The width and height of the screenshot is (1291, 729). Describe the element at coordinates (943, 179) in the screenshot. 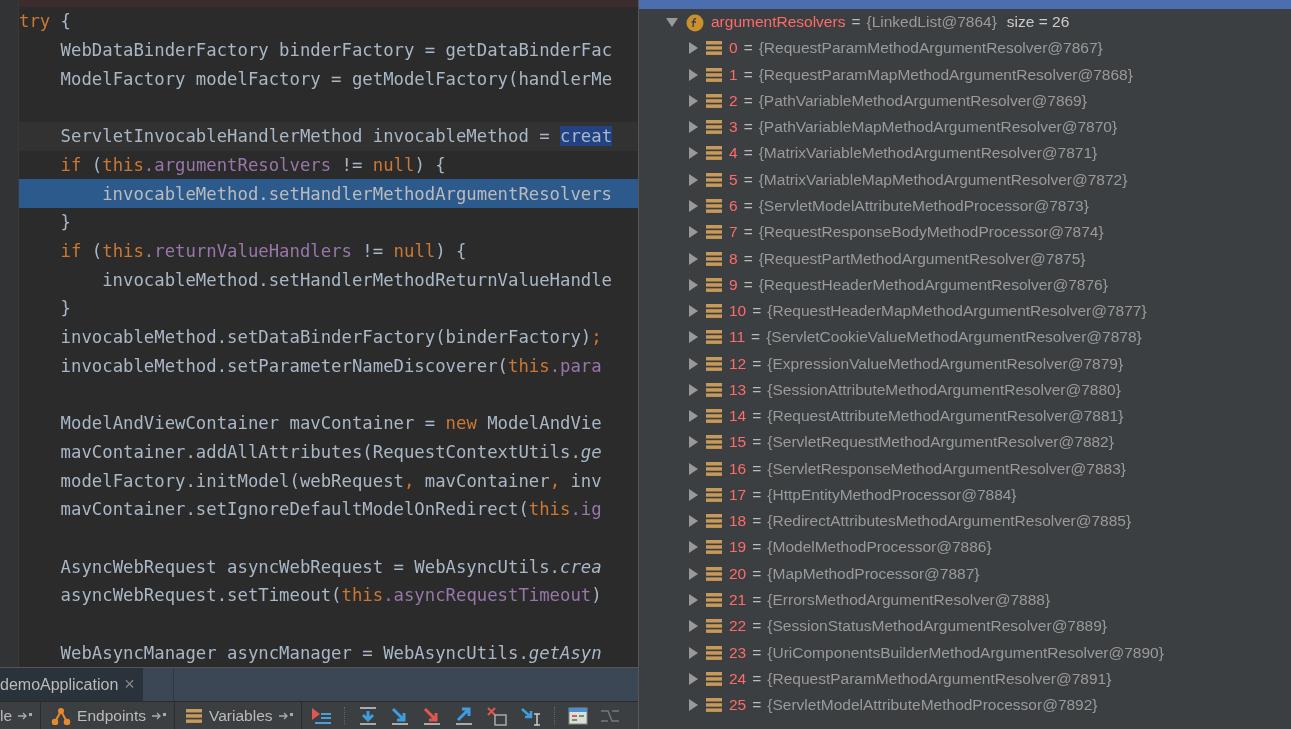

I see `variable-value: {MatrixVariableMapMethodArgumentResolver@7872}` at that location.